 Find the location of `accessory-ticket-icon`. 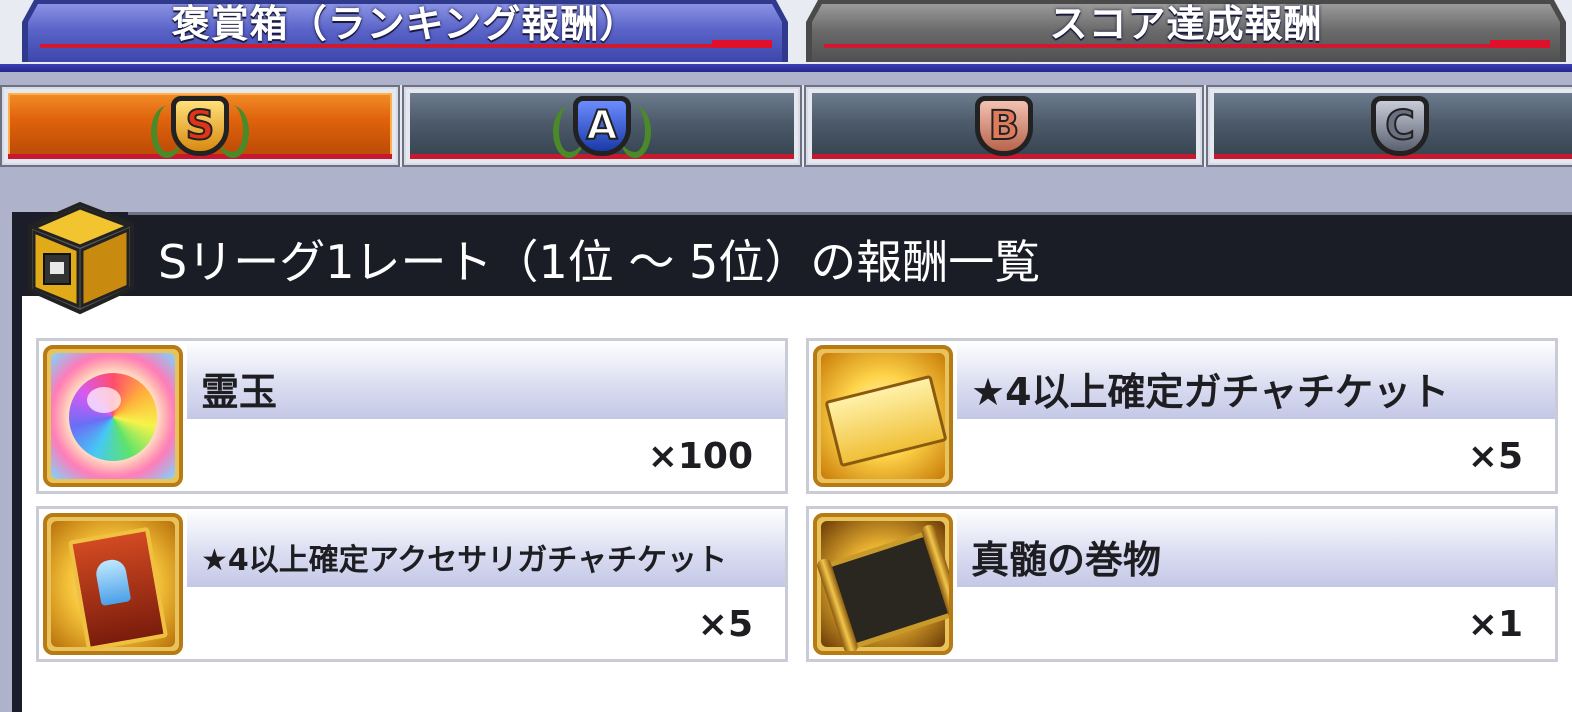

accessory-ticket-icon is located at coordinates (113, 584).